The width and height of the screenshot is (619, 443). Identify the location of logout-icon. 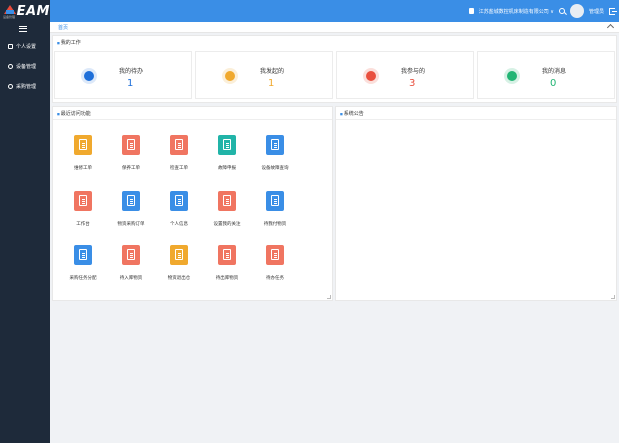
(613, 11).